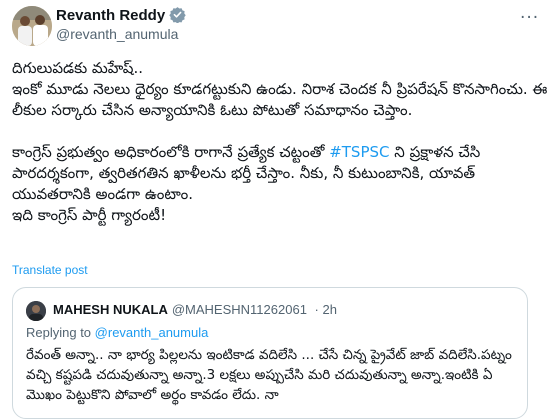 The height and width of the screenshot is (419, 560). What do you see at coordinates (177, 16) in the screenshot?
I see `verified-badge-icon` at bounding box center [177, 16].